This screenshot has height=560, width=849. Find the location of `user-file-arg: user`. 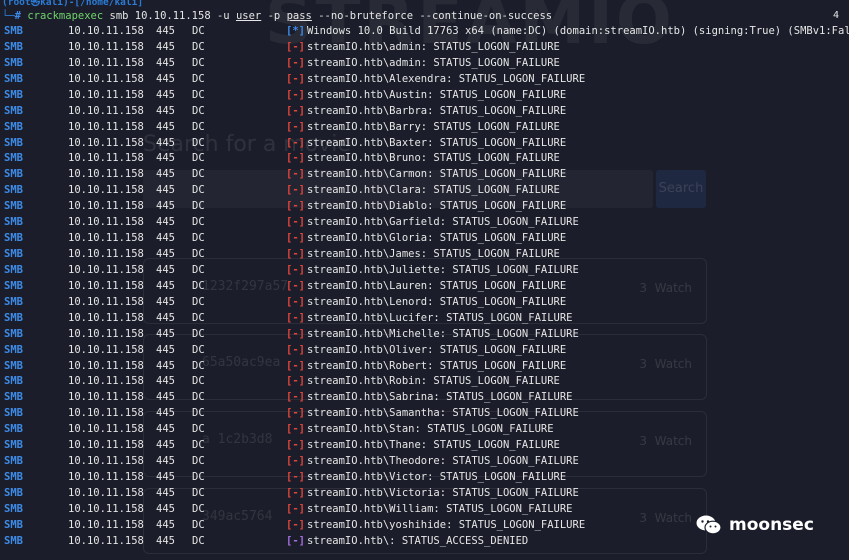

user-file-arg: user is located at coordinates (248, 16).